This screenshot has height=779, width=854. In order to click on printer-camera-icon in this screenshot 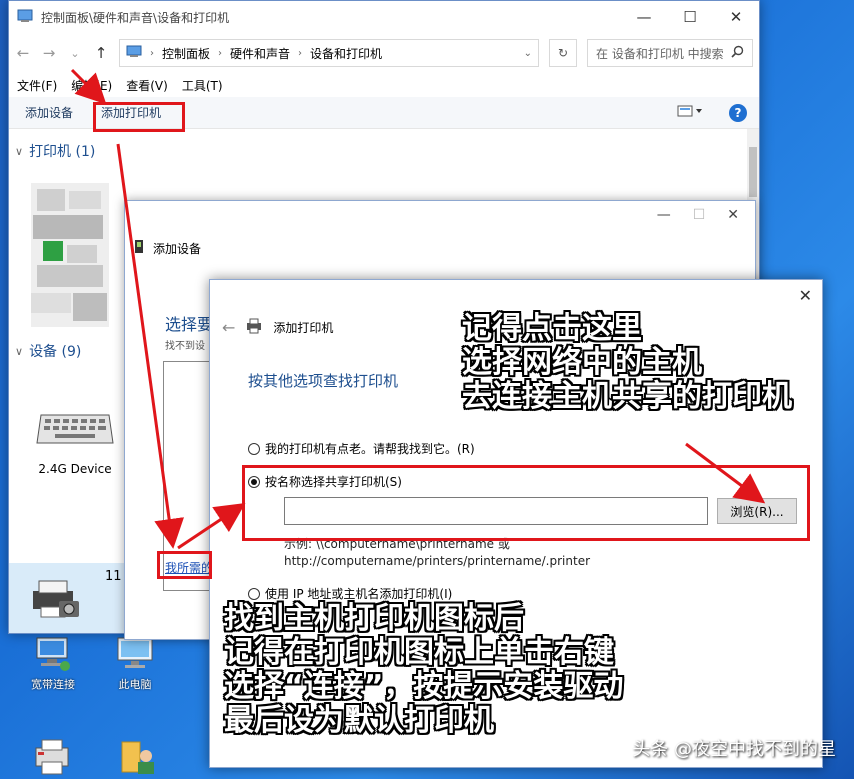, I will do `click(55, 601)`.